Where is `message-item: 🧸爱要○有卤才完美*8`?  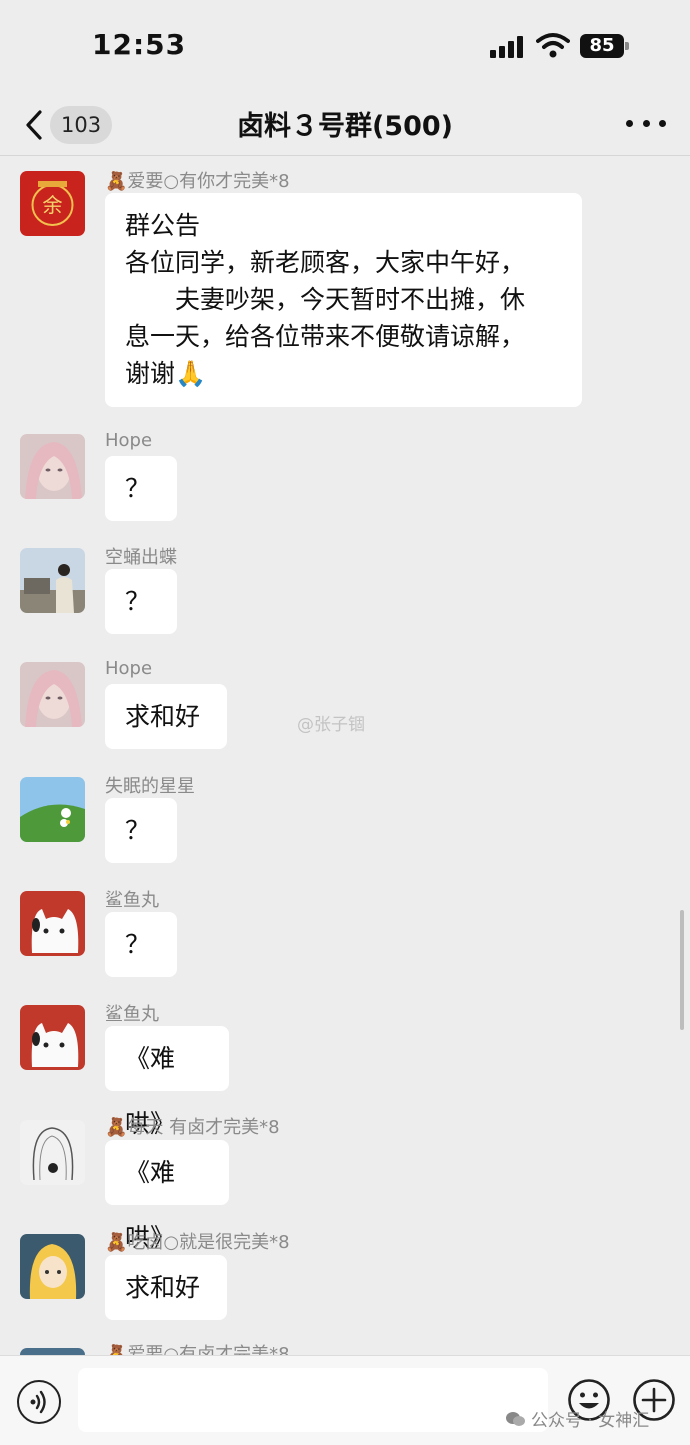
message-item: 🧸爱要○有卤才完美*8 is located at coordinates (345, 1347).